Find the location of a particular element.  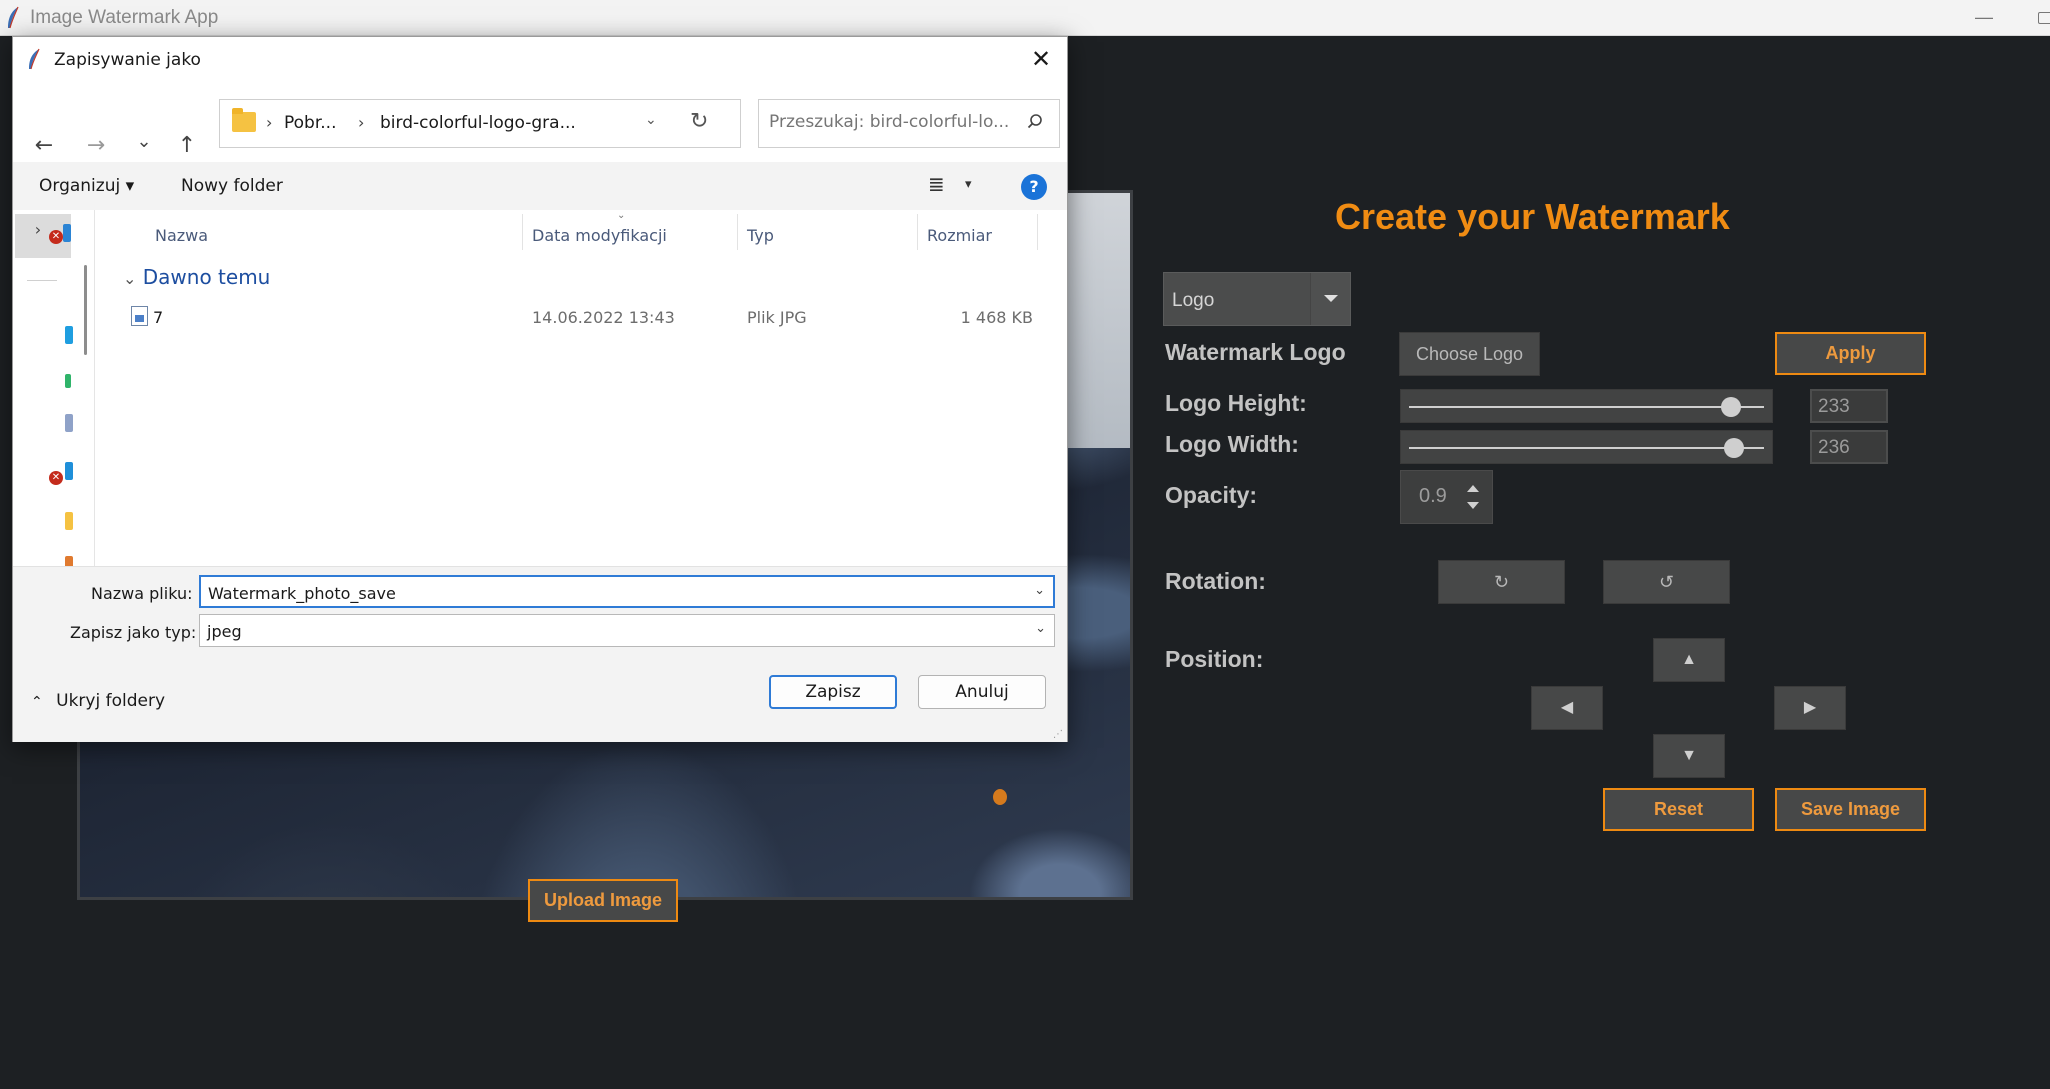

file-name: 7 is located at coordinates (158, 317).